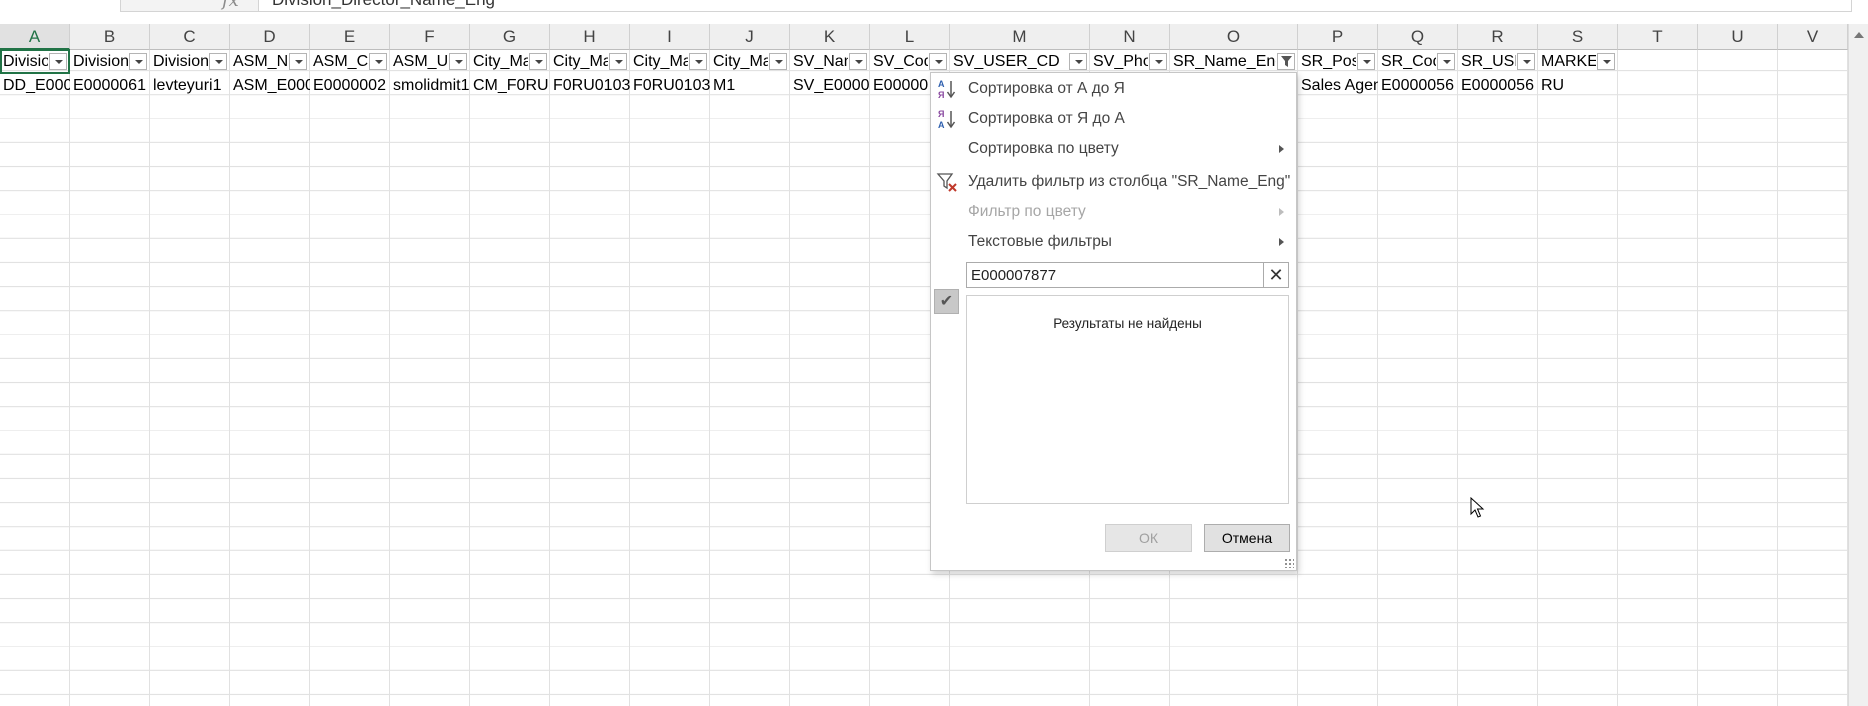 The height and width of the screenshot is (706, 1868). I want to click on header-cell-n: SV_Pho, so click(1119, 62).